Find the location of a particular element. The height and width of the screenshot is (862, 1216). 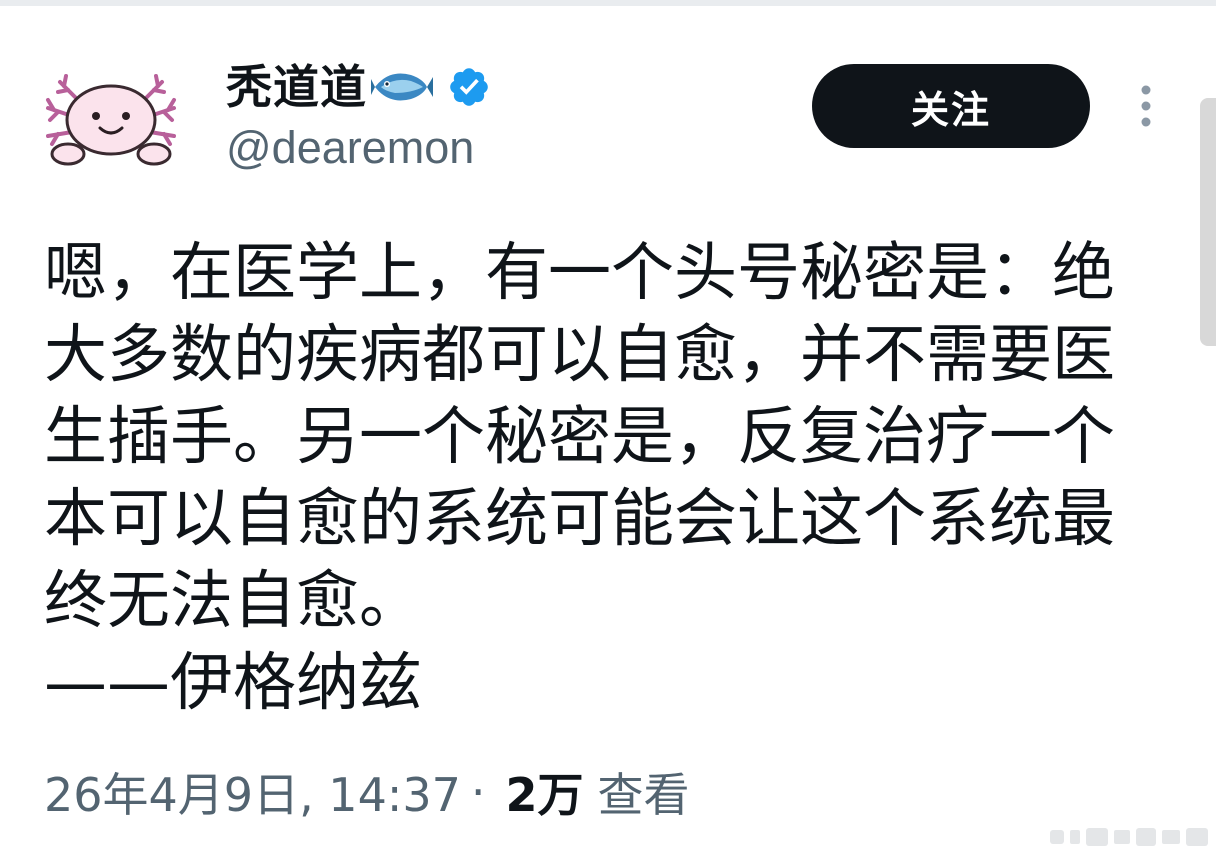

tweet-line: 生插手。另一个秘密是，反复治疗一个 is located at coordinates (579, 436).